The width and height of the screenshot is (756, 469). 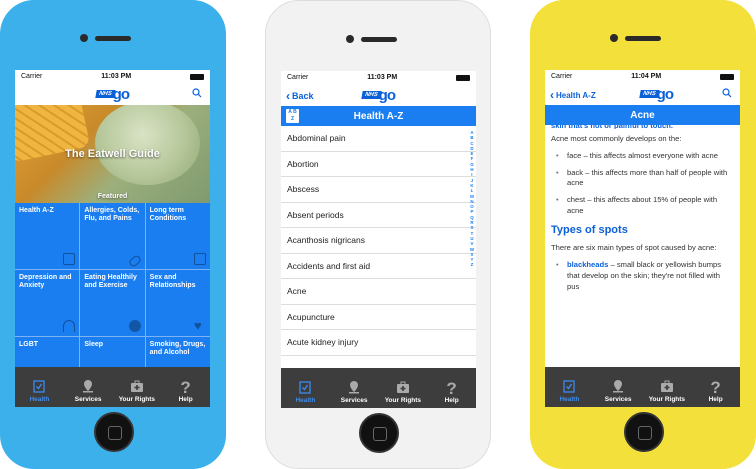 What do you see at coordinates (112, 196) in the screenshot?
I see `featured-caption: Featured` at bounding box center [112, 196].